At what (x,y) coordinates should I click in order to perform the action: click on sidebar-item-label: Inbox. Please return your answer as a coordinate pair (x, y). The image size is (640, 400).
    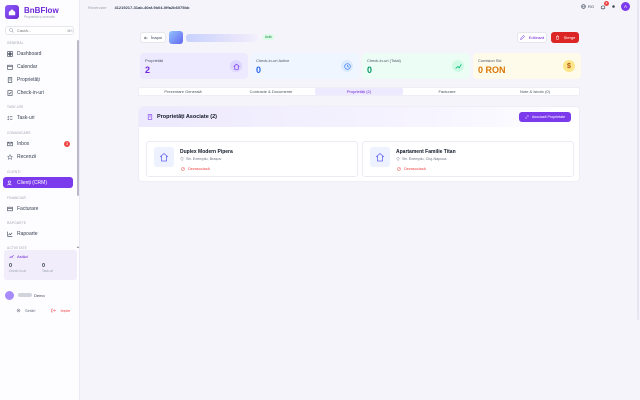
    Looking at the image, I should click on (23, 143).